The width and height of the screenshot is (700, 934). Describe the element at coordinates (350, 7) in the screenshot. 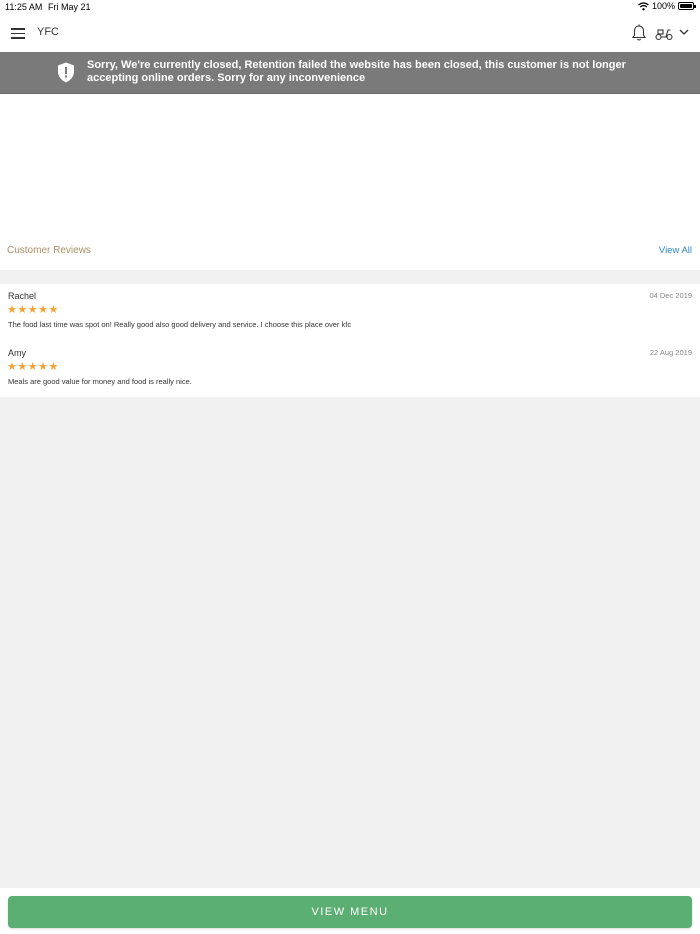

I see `status-bar: 11:25 AM Fri May 21 100%` at that location.